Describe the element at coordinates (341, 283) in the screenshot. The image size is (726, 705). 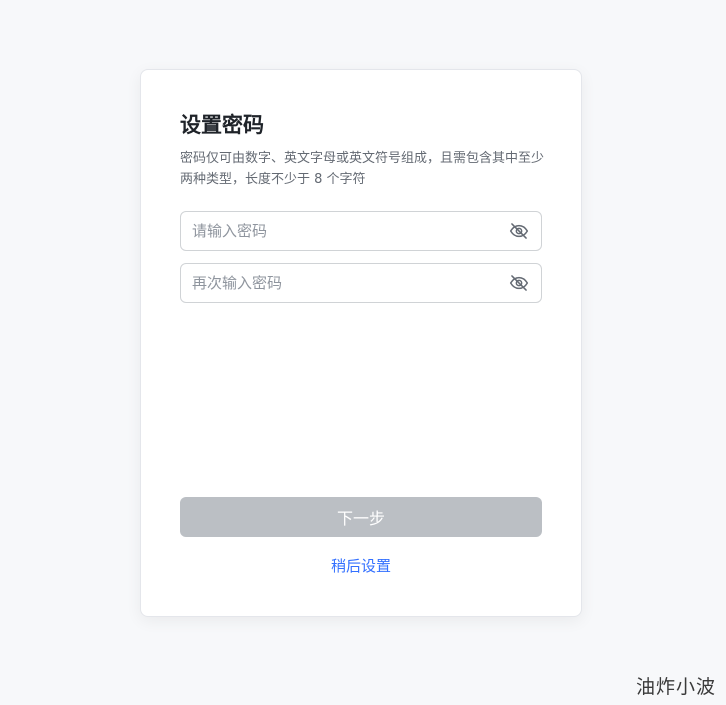
I see `confirm-password-input` at that location.